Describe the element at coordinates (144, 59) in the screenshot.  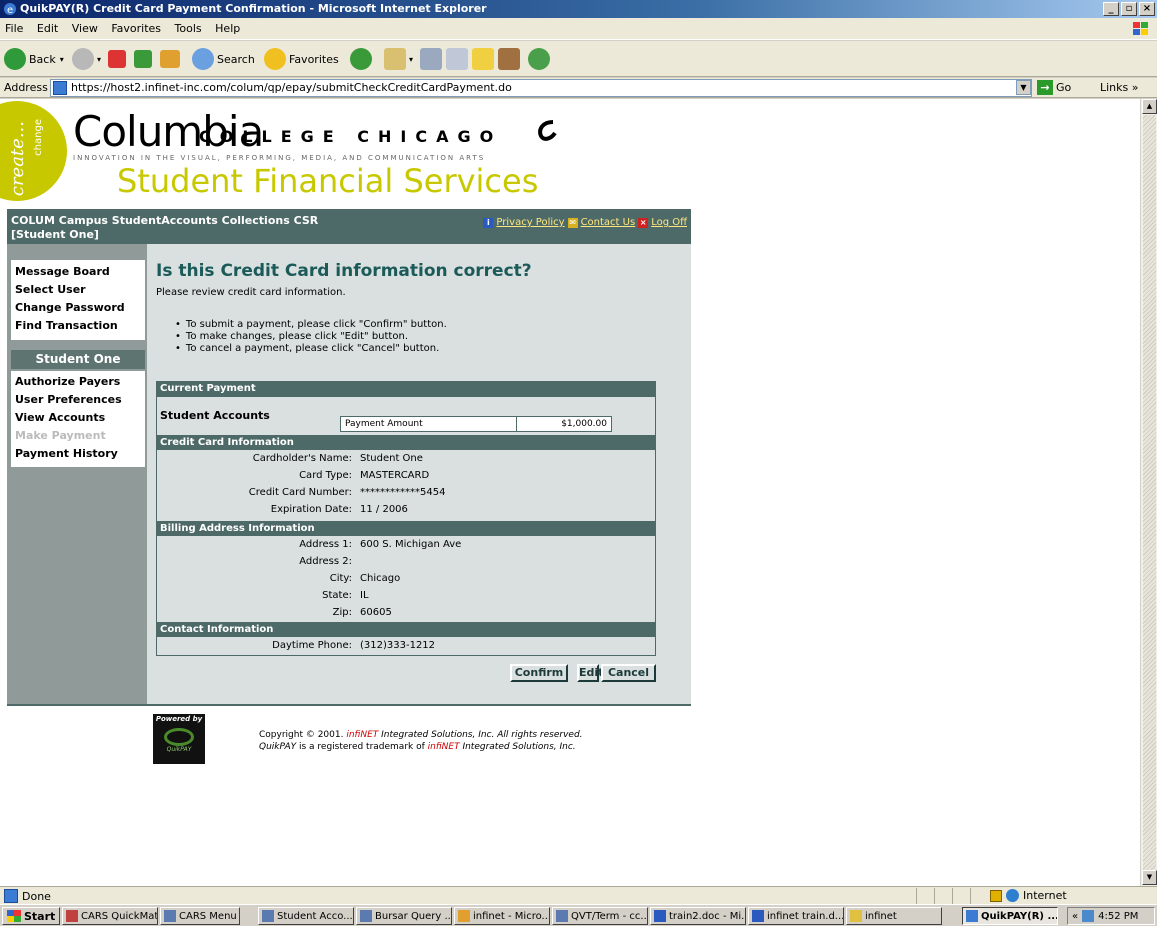
I see `refresh-button` at that location.